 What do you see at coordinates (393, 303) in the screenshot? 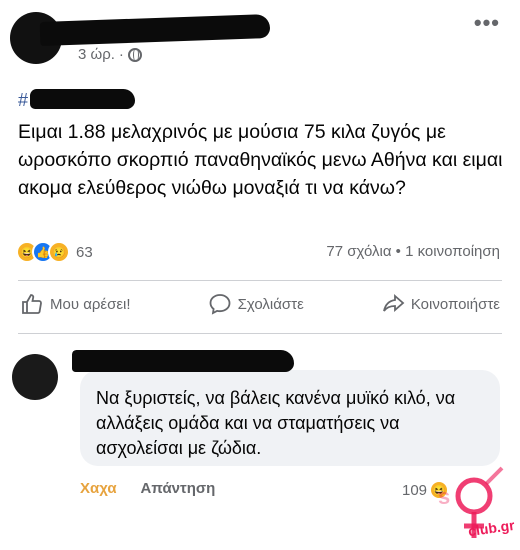
I see `share-icon` at bounding box center [393, 303].